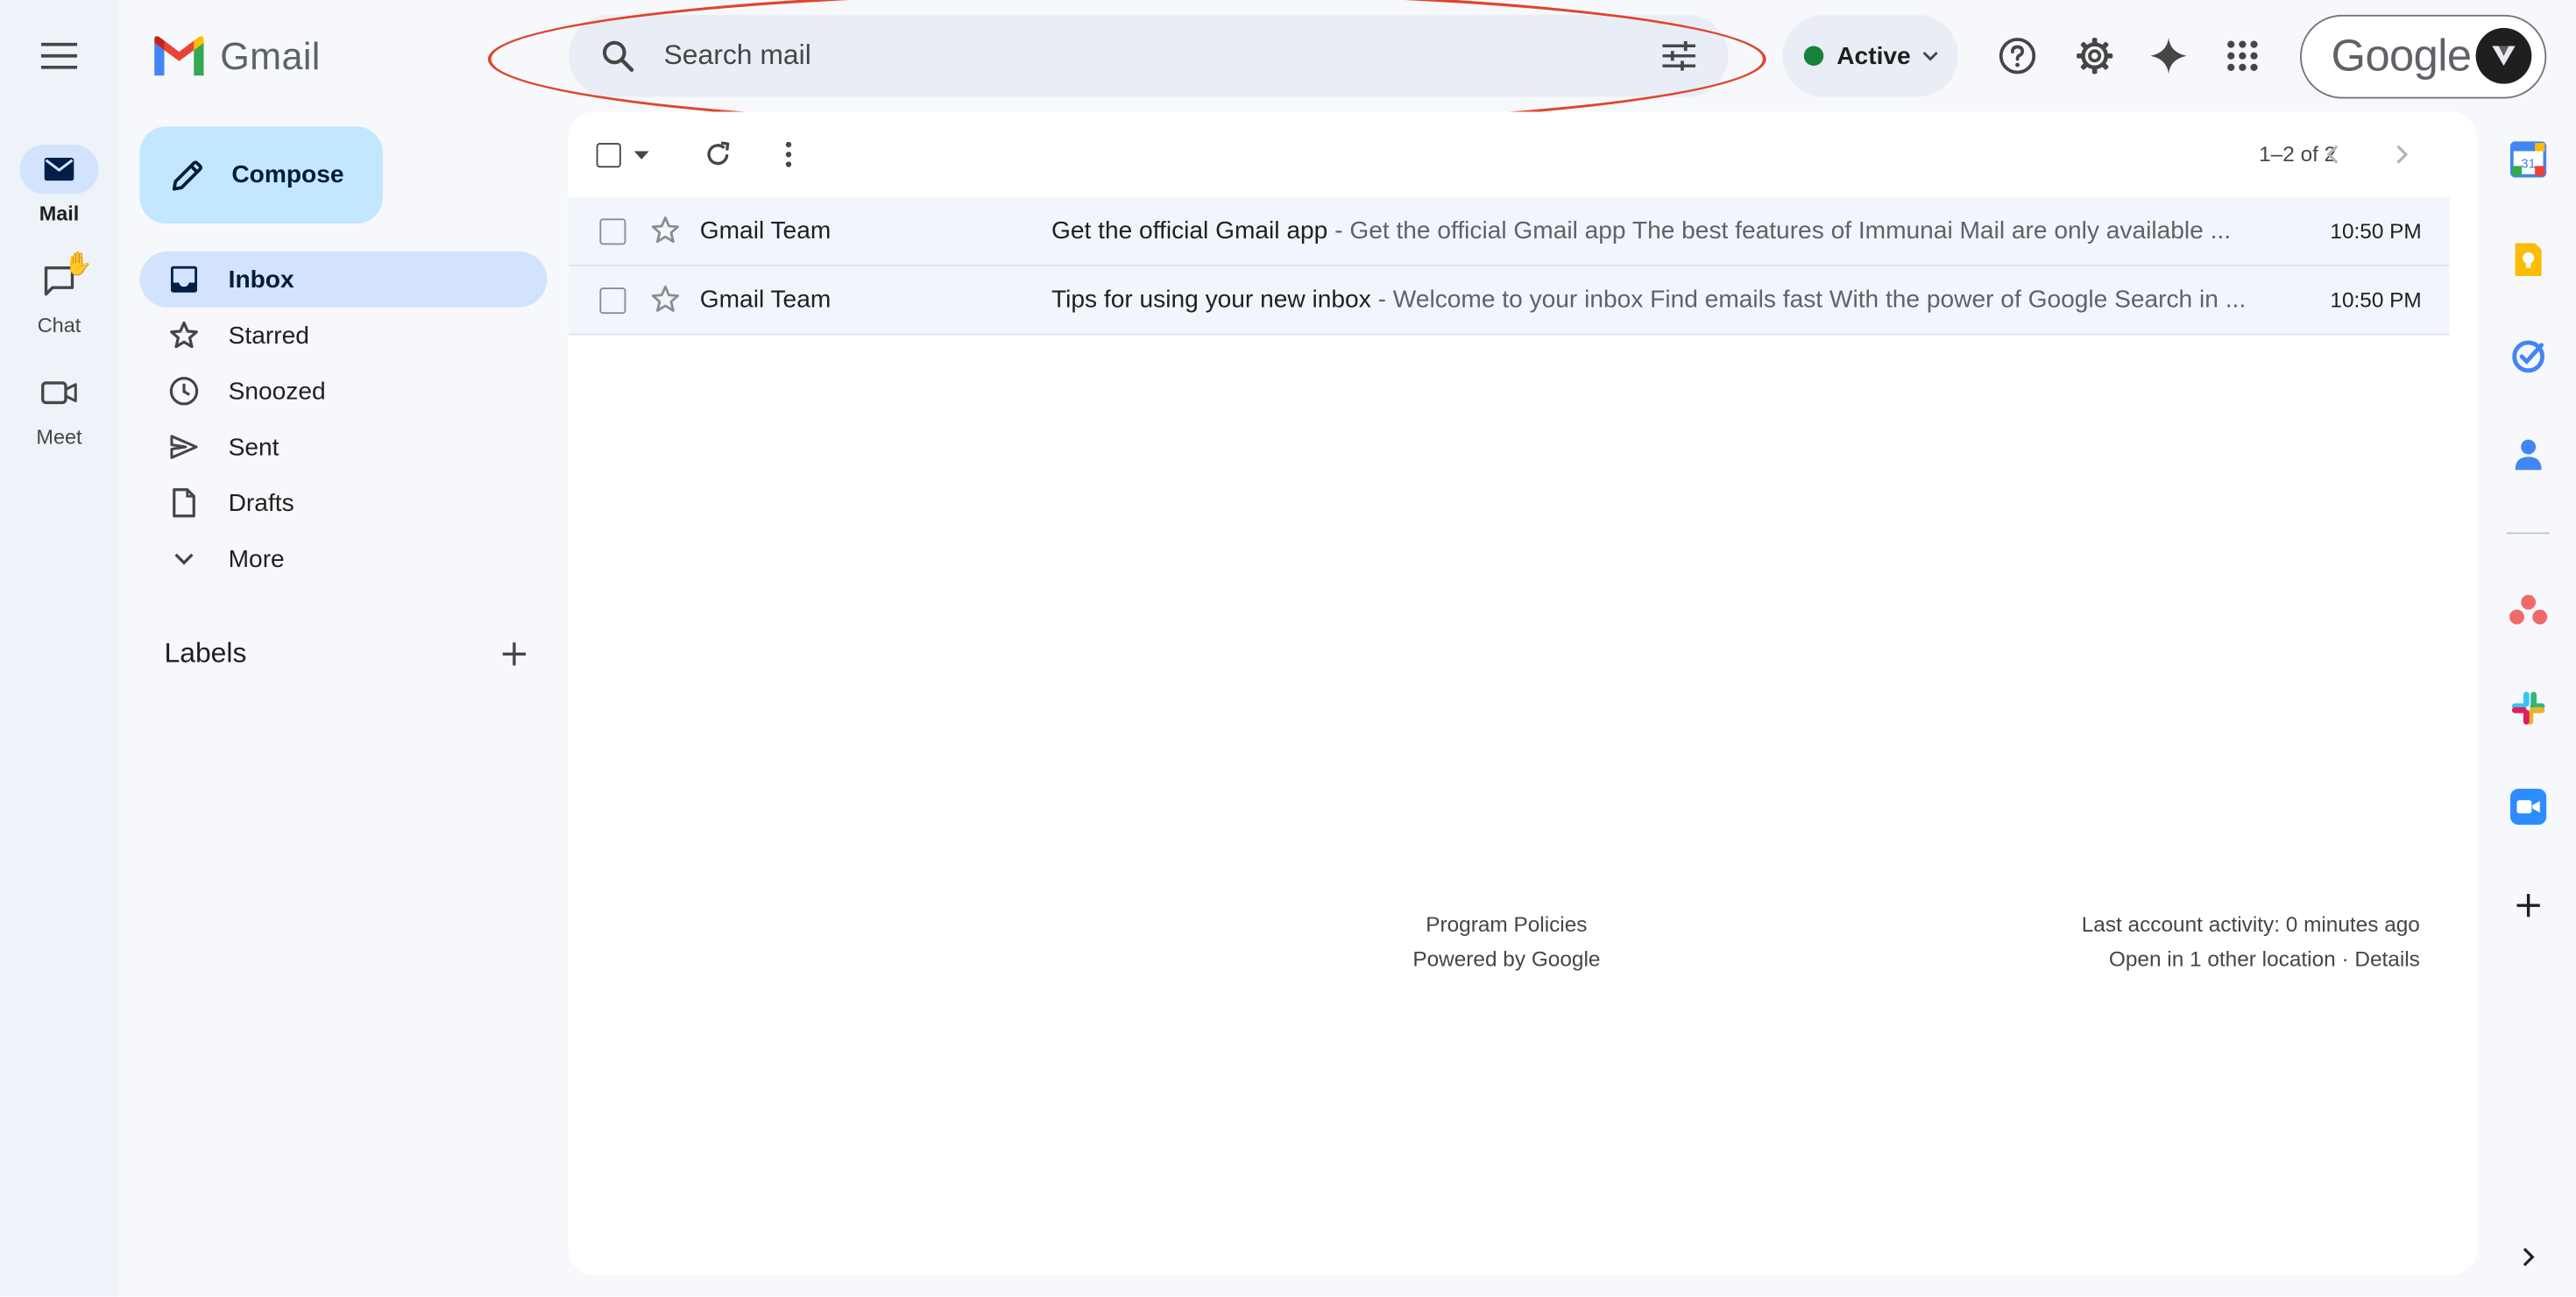 This screenshot has height=1297, width=2576. I want to click on support-button, so click(2017, 56).